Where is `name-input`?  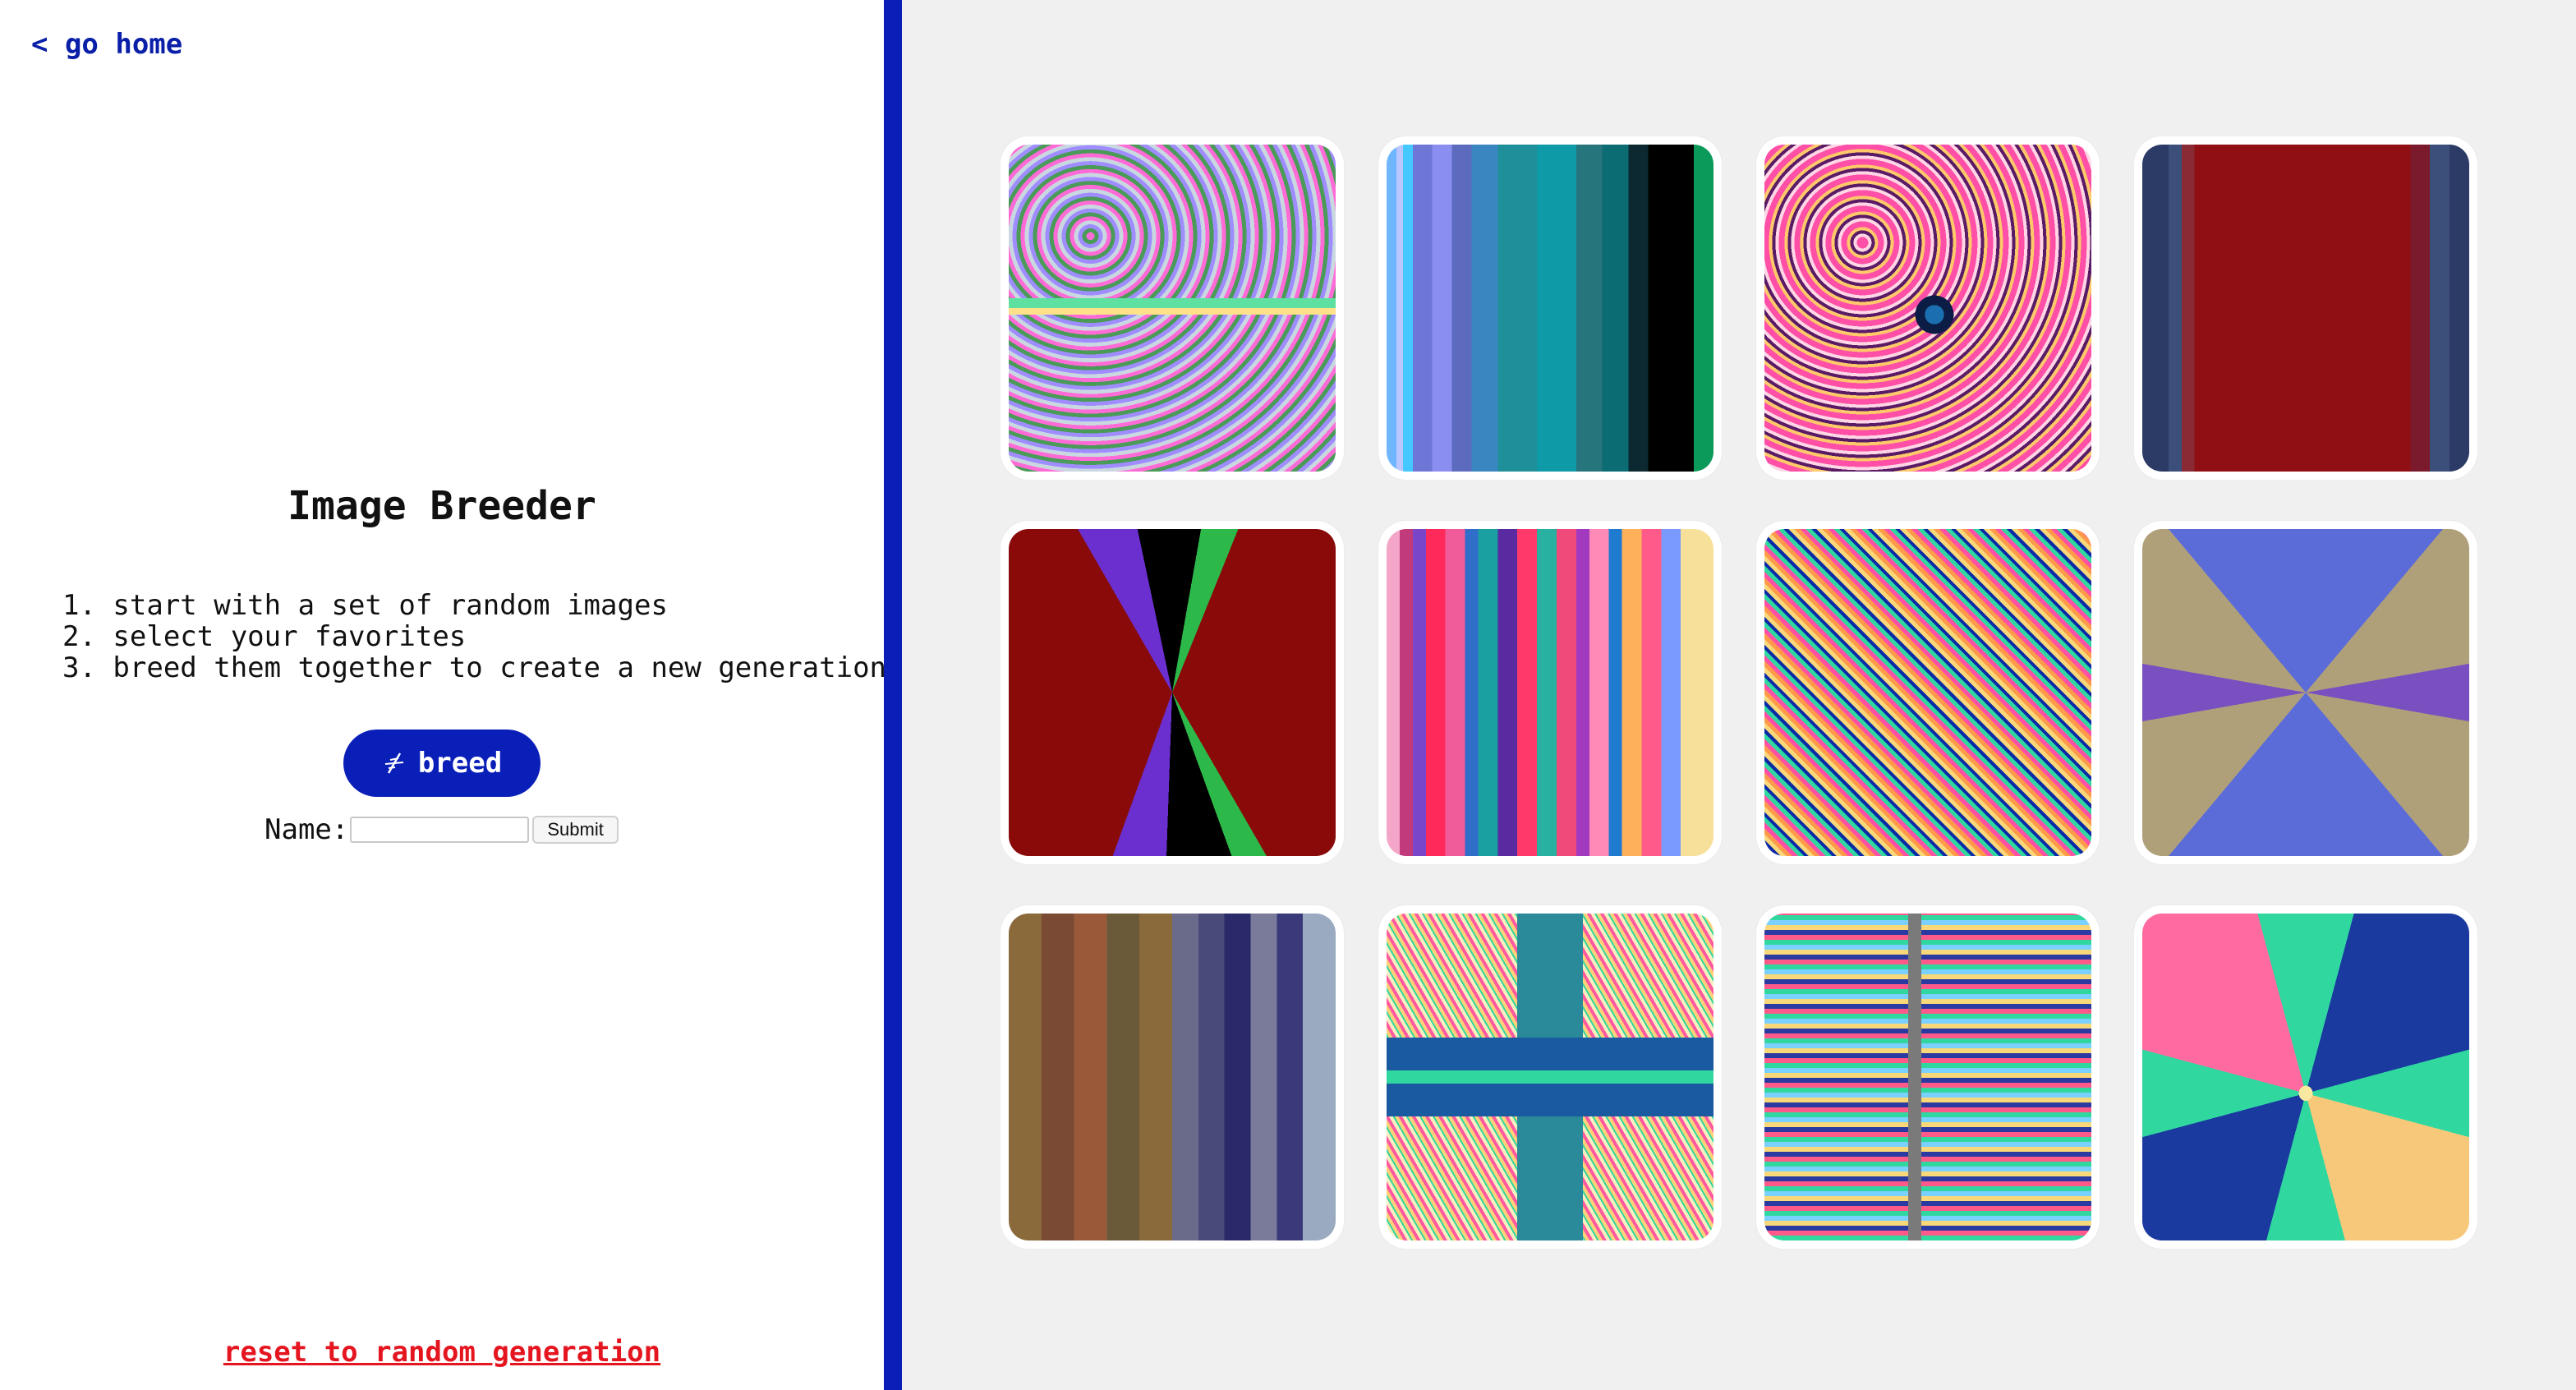
name-input is located at coordinates (440, 830).